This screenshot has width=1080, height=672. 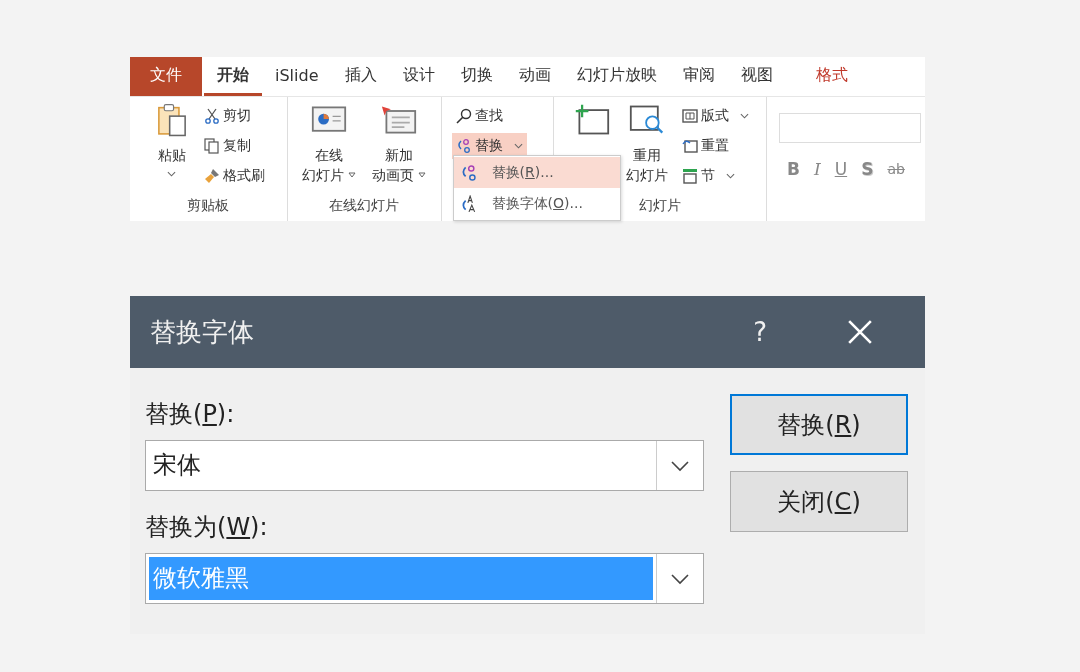 What do you see at coordinates (689, 146) in the screenshot?
I see `reset-icon` at bounding box center [689, 146].